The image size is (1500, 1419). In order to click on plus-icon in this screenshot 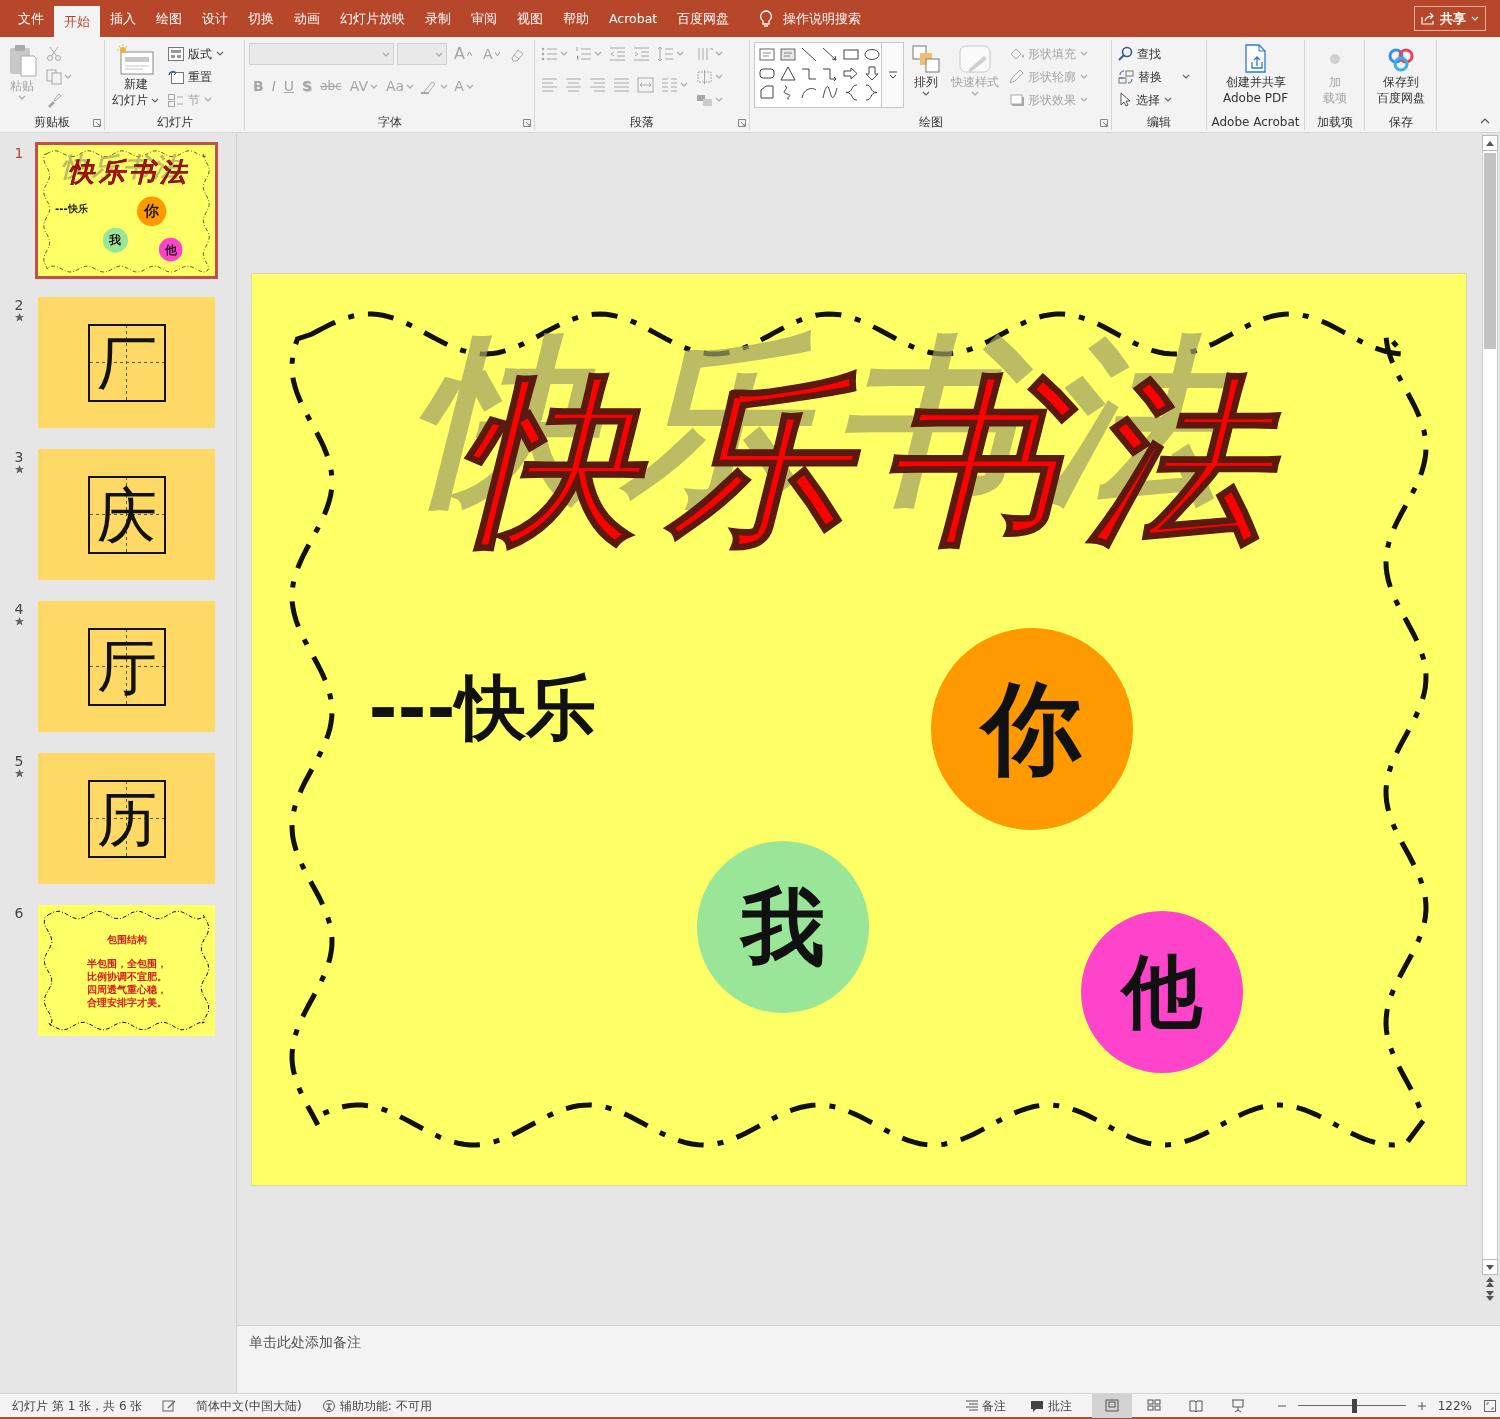, I will do `click(1421, 1405)`.